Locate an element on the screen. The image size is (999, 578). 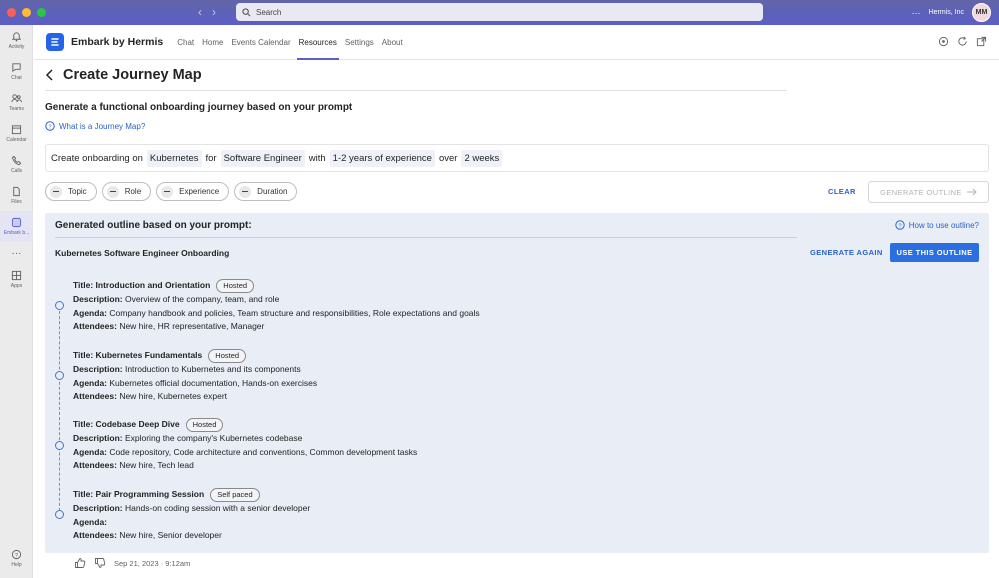
tab-settings: Settings is located at coordinates (359, 42).